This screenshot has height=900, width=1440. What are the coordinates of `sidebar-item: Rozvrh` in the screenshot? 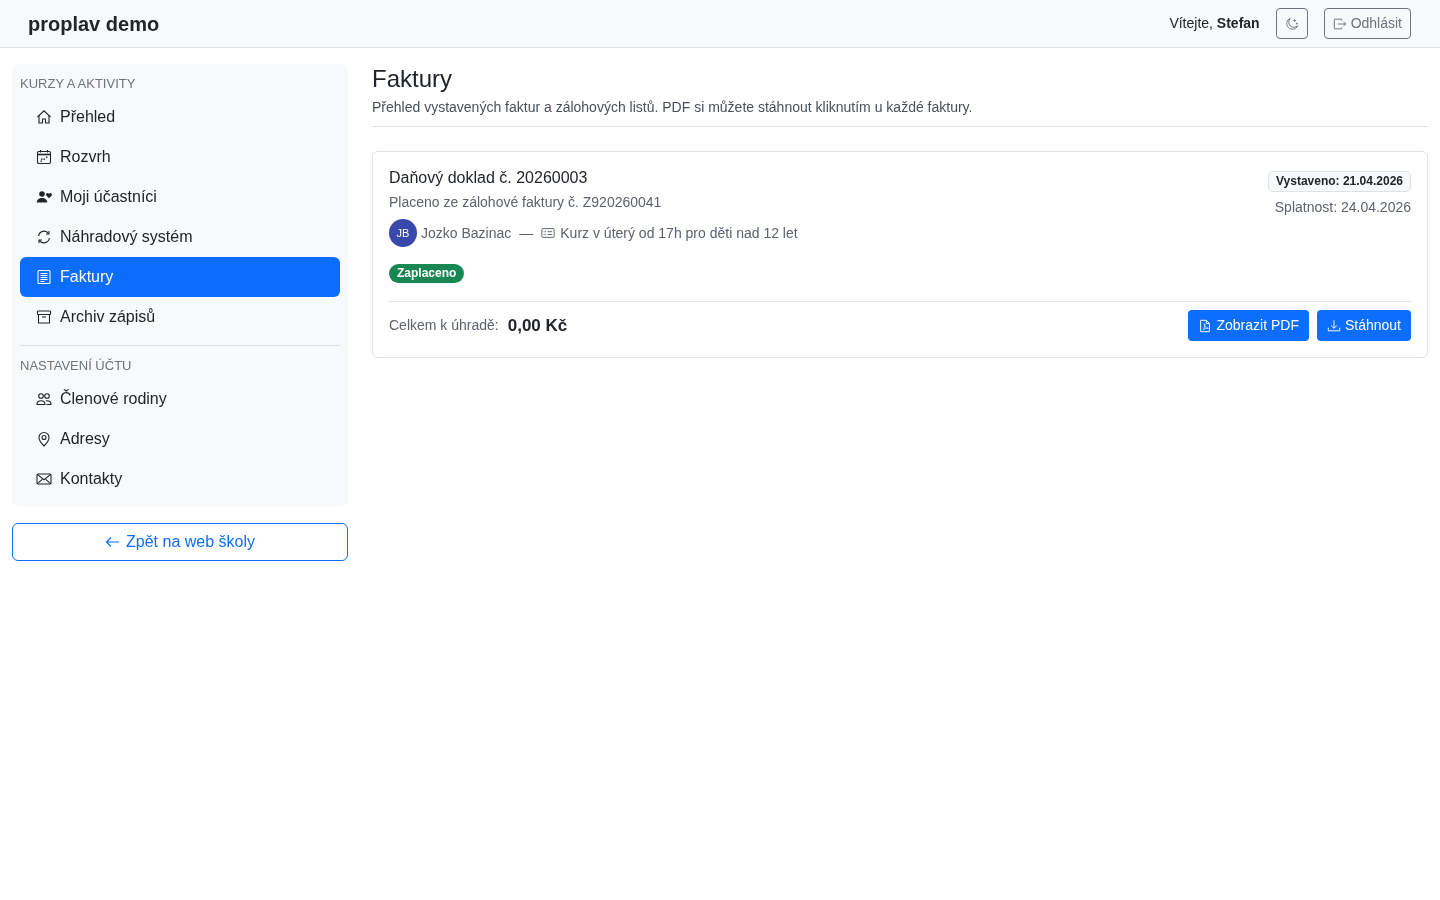 It's located at (180, 157).